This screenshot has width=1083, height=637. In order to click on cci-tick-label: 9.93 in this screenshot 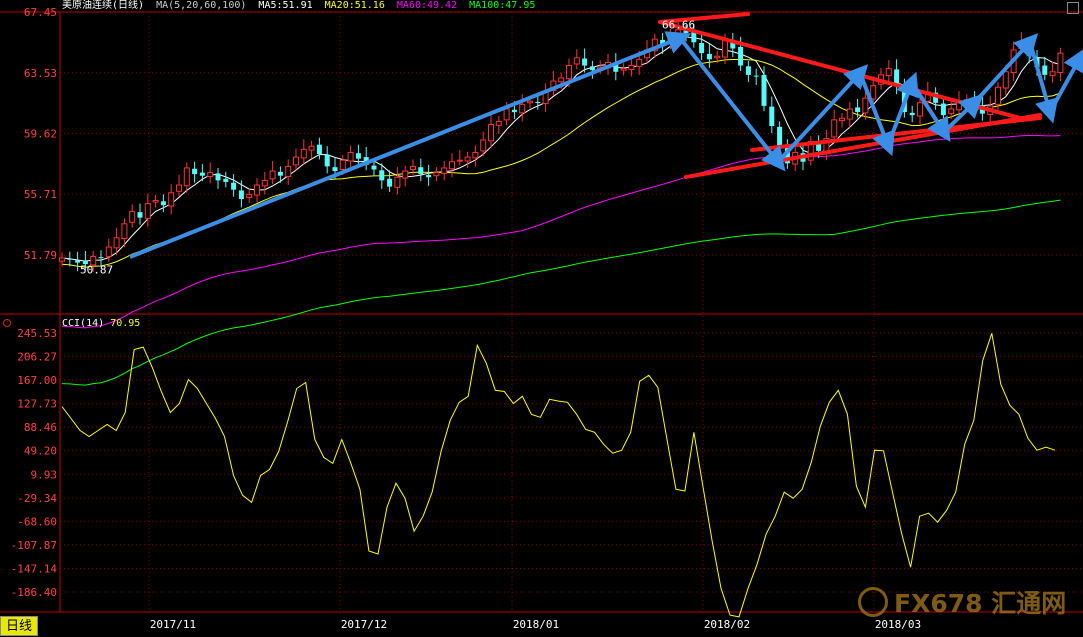, I will do `click(44, 474)`.